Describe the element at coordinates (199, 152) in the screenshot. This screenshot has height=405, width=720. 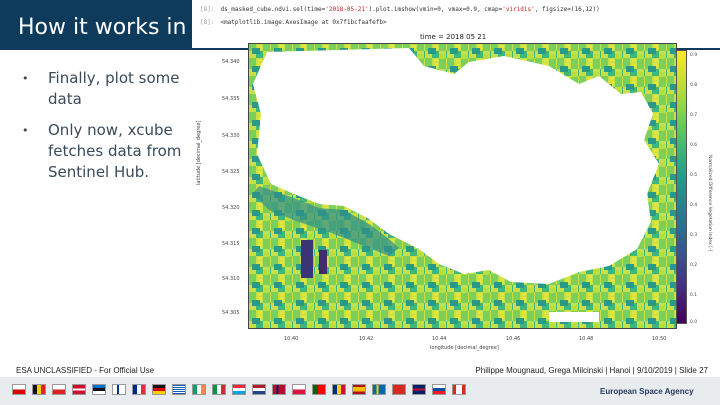
I see `y-axis-label: latitude [decimal_degree]` at that location.